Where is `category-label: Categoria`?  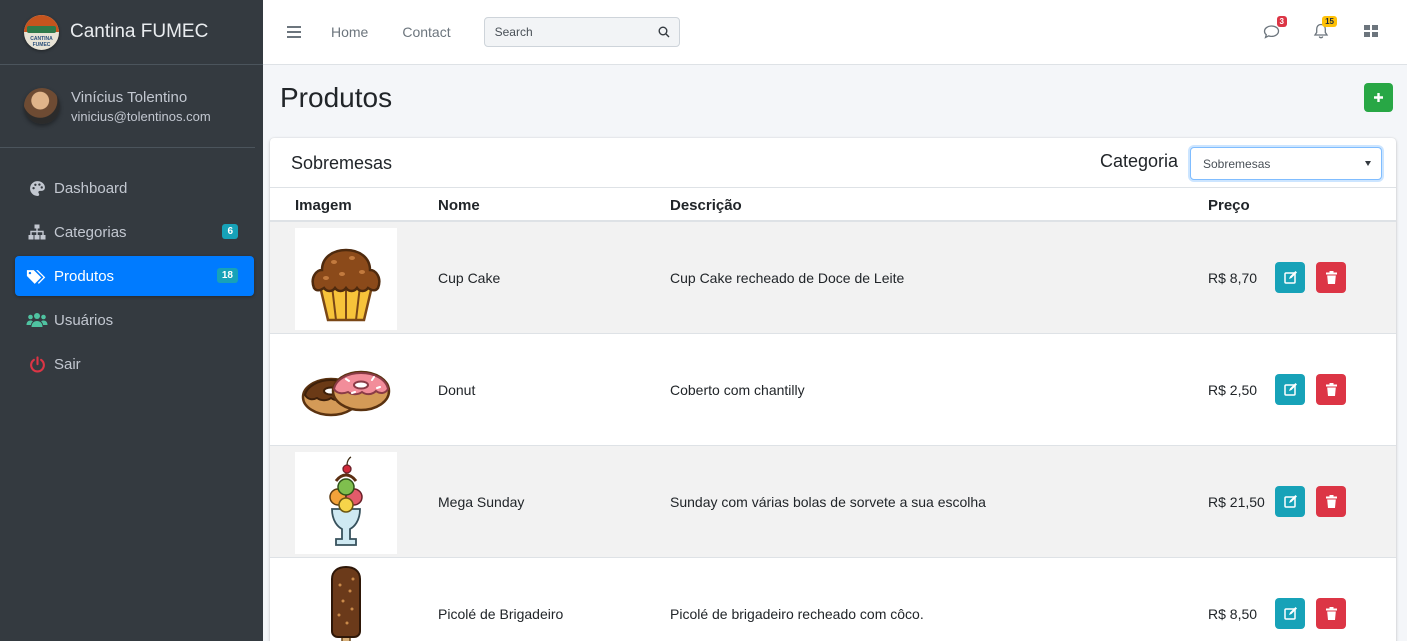
category-label: Categoria is located at coordinates (1139, 161).